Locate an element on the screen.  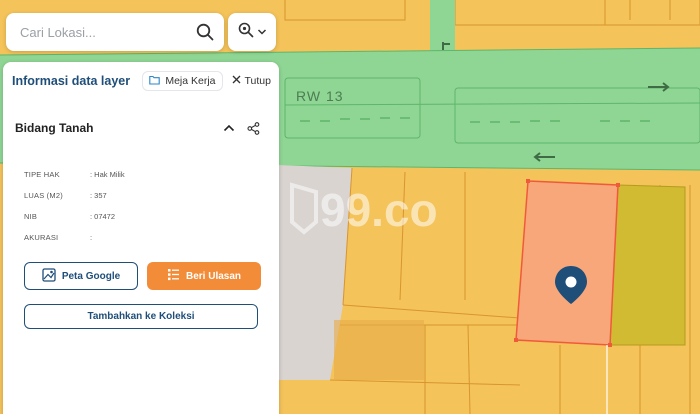
add-to-collection-button: Tambahkan ke Koleksi is located at coordinates (141, 316).